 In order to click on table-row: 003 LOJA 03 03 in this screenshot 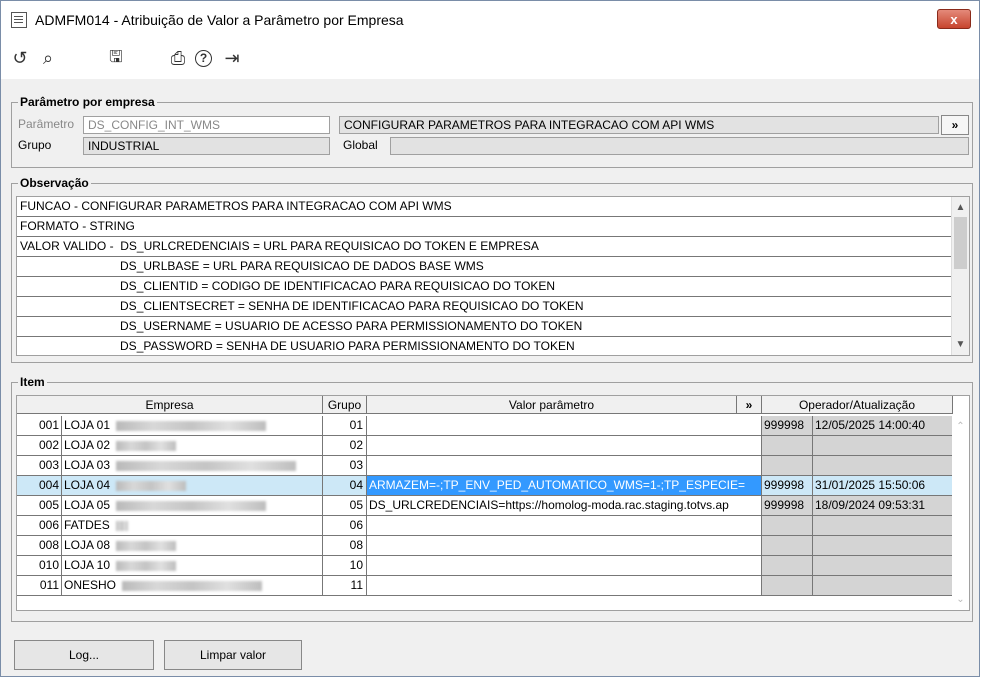, I will do `click(485, 466)`.